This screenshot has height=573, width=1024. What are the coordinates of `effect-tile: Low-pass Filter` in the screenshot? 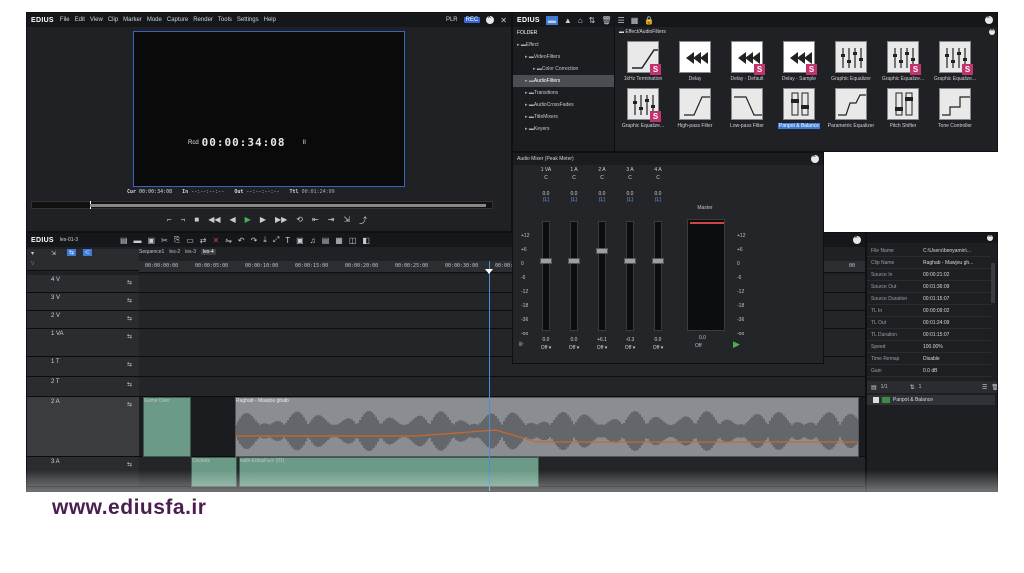 It's located at (747, 108).